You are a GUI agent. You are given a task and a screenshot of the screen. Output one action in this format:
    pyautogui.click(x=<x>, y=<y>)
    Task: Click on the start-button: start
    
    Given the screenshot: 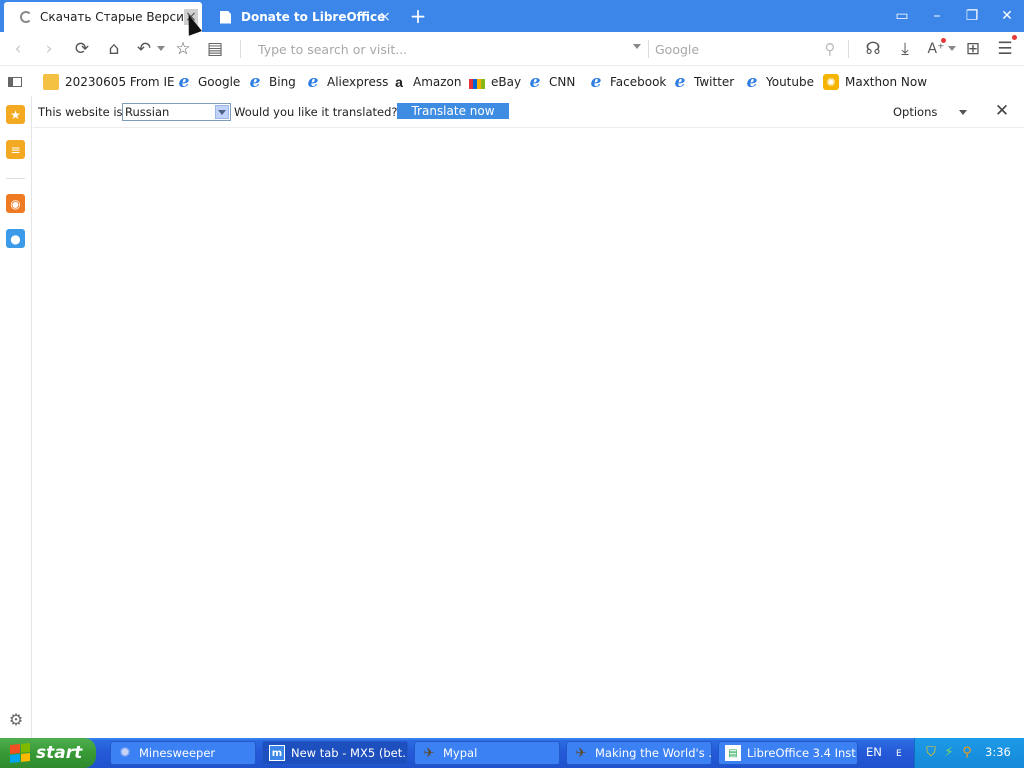 What is the action you would take?
    pyautogui.click(x=48, y=753)
    